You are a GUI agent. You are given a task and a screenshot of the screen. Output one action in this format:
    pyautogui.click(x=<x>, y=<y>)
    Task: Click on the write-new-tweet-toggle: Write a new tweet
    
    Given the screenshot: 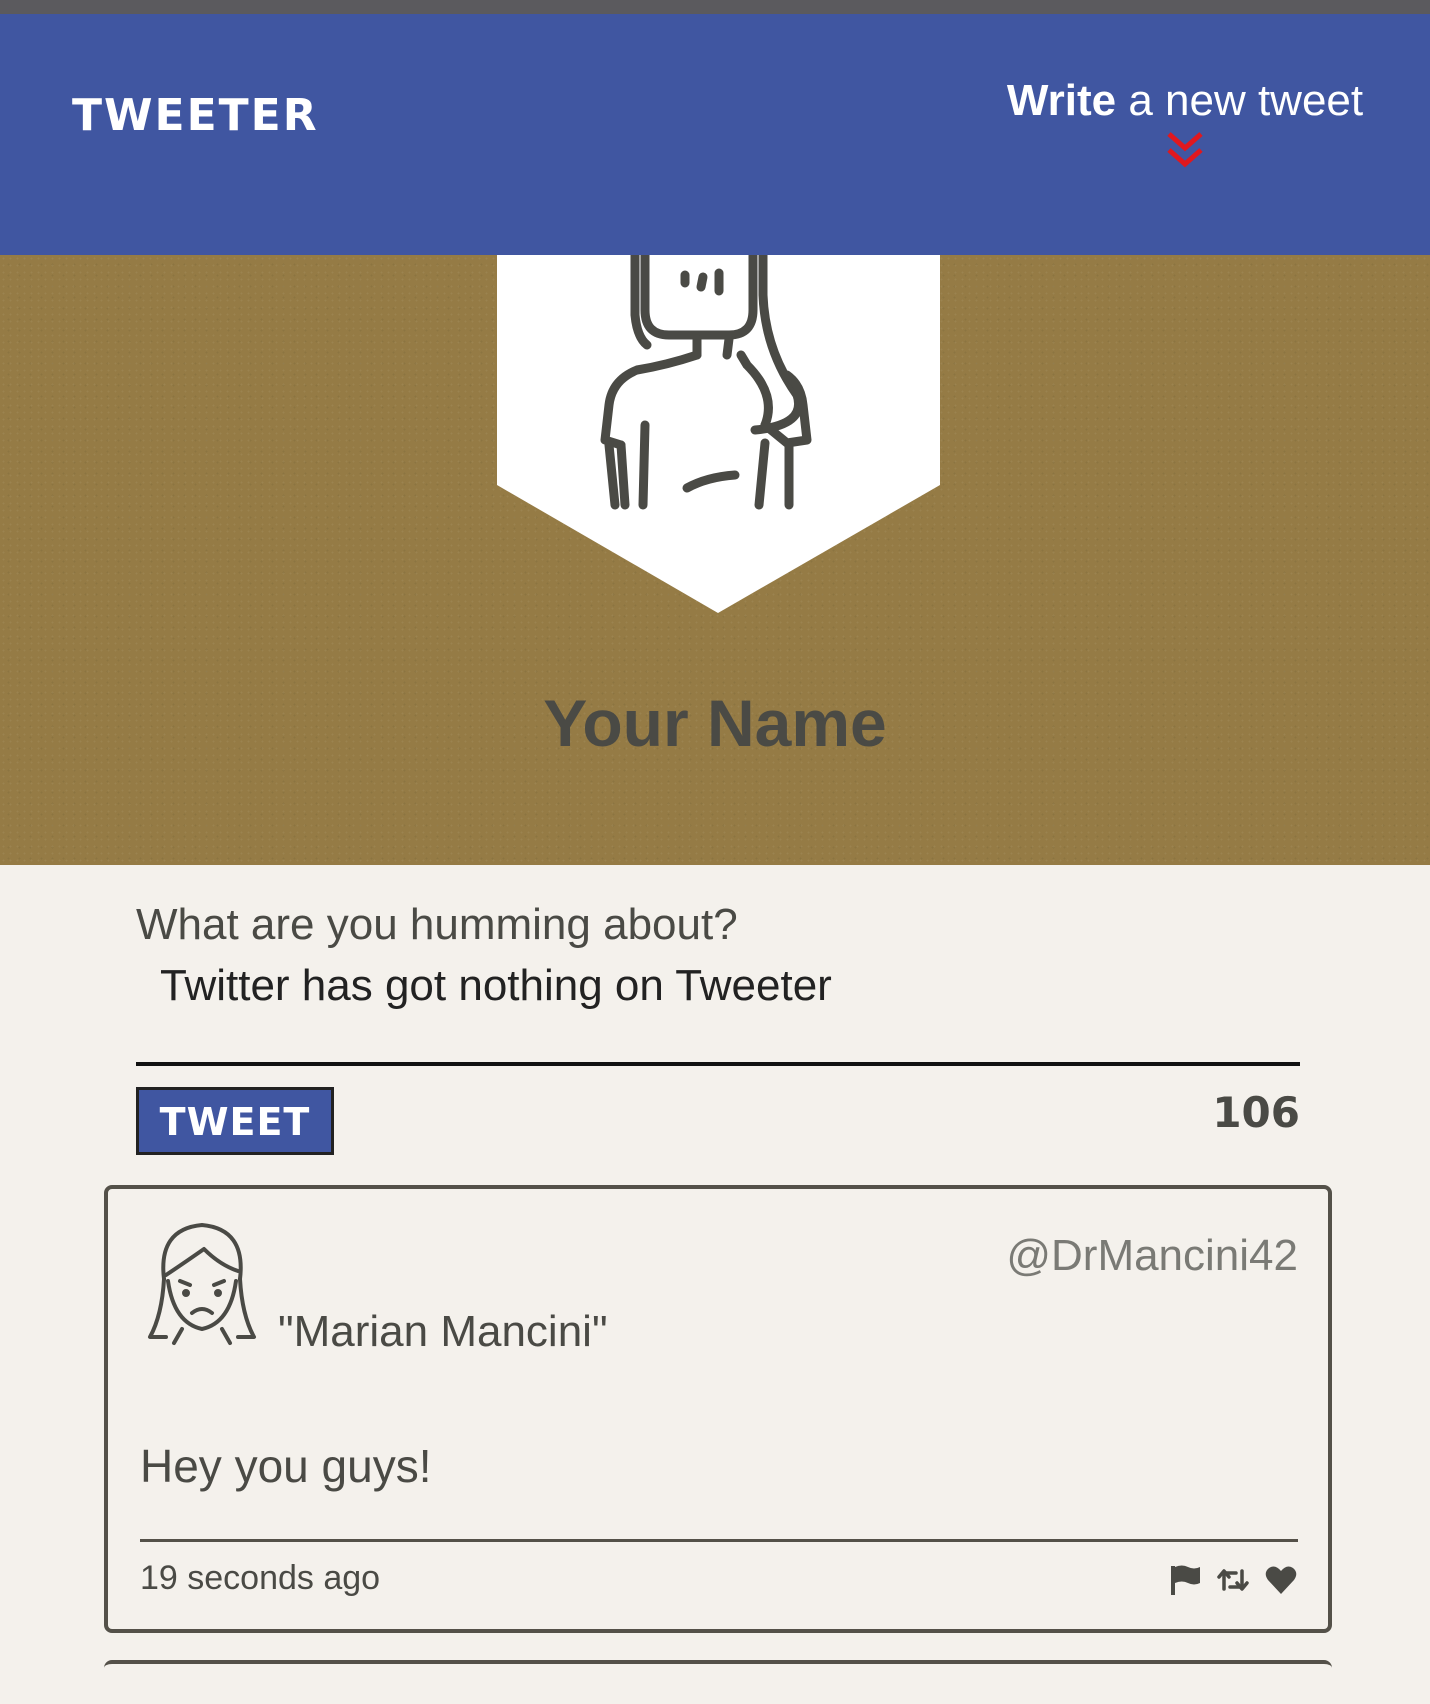 What is the action you would take?
    pyautogui.click(x=1185, y=123)
    